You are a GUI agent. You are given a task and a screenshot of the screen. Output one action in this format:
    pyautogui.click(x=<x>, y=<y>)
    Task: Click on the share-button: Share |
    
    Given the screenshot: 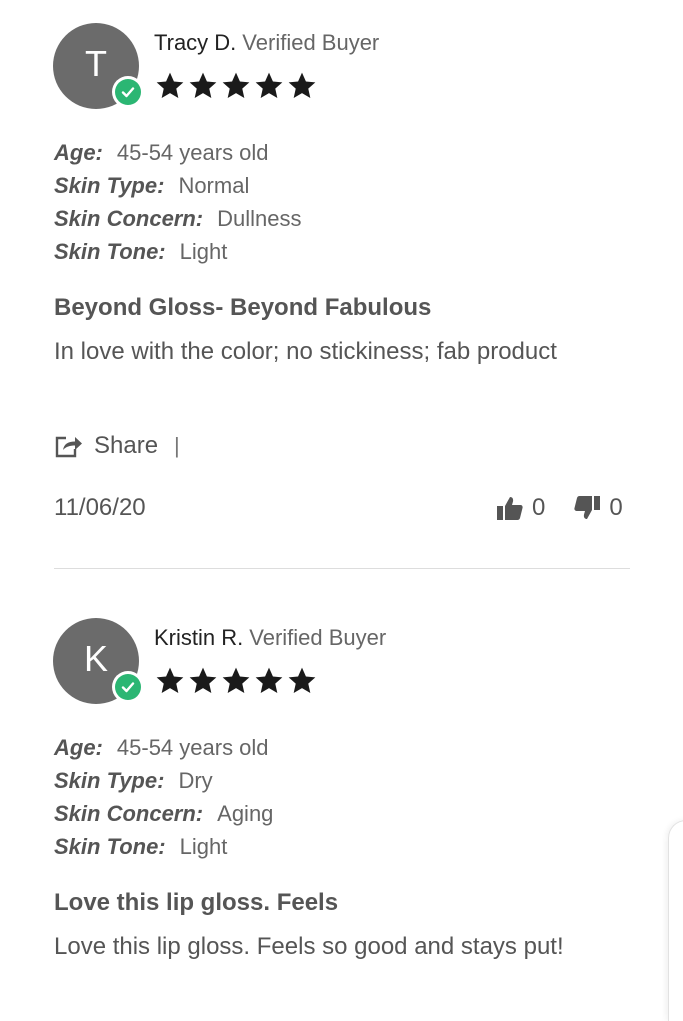 What is the action you would take?
    pyautogui.click(x=117, y=446)
    